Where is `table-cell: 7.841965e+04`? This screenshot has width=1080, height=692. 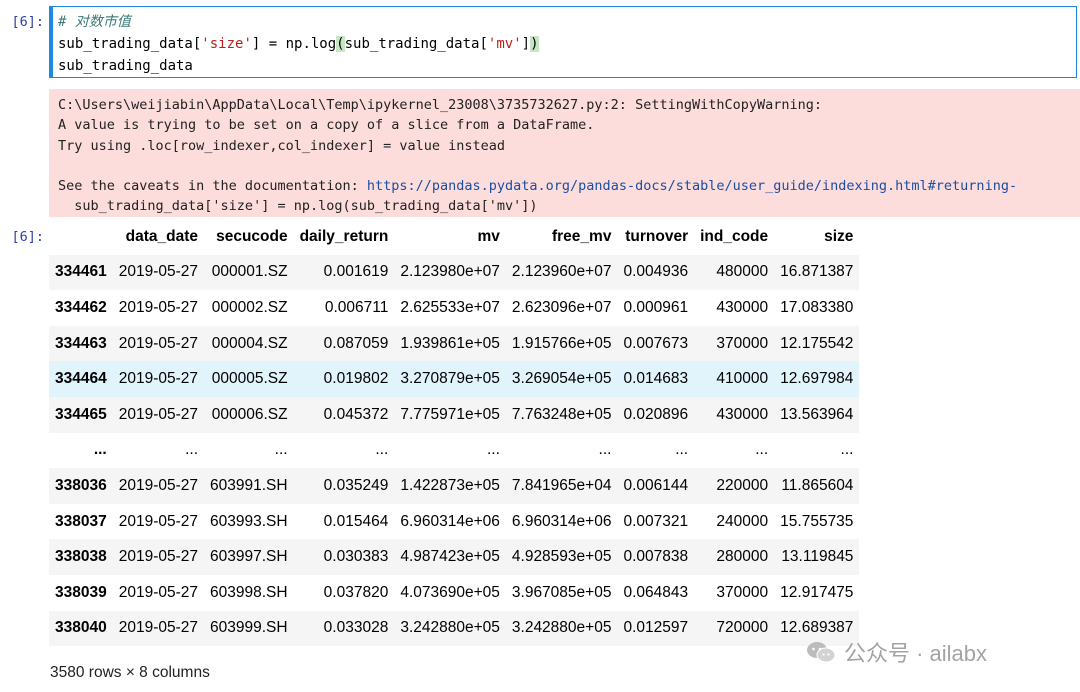 table-cell: 7.841965e+04 is located at coordinates (561, 485).